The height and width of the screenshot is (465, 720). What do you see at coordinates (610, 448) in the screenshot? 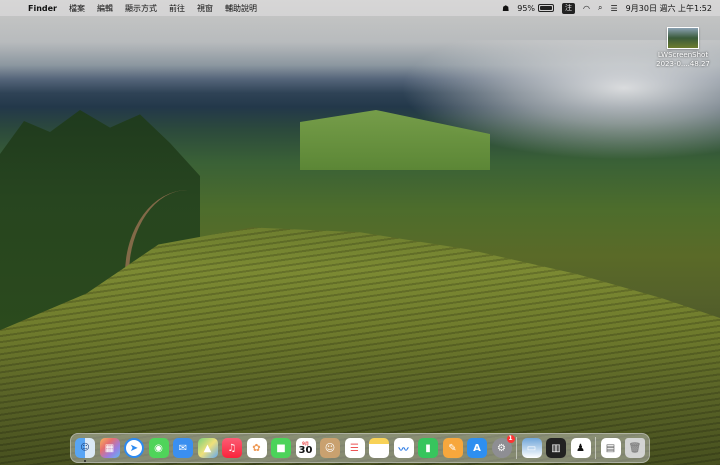
I see `dock-documents-stack-icon: ▤` at bounding box center [610, 448].